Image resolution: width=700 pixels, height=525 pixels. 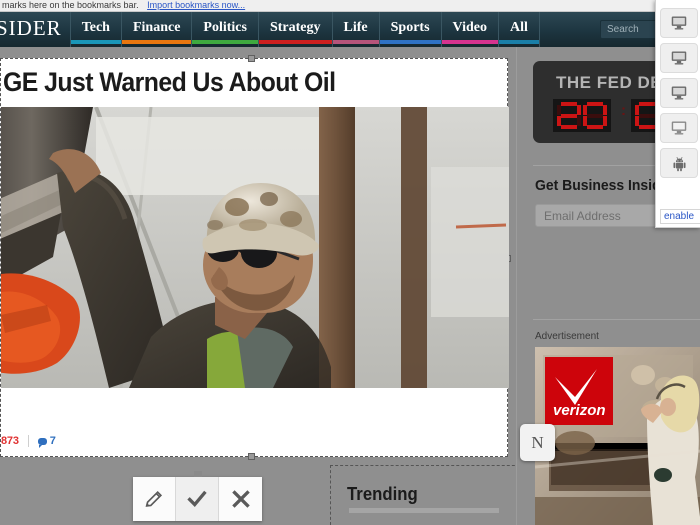 I want to click on share-count: 873, so click(x=10, y=441).